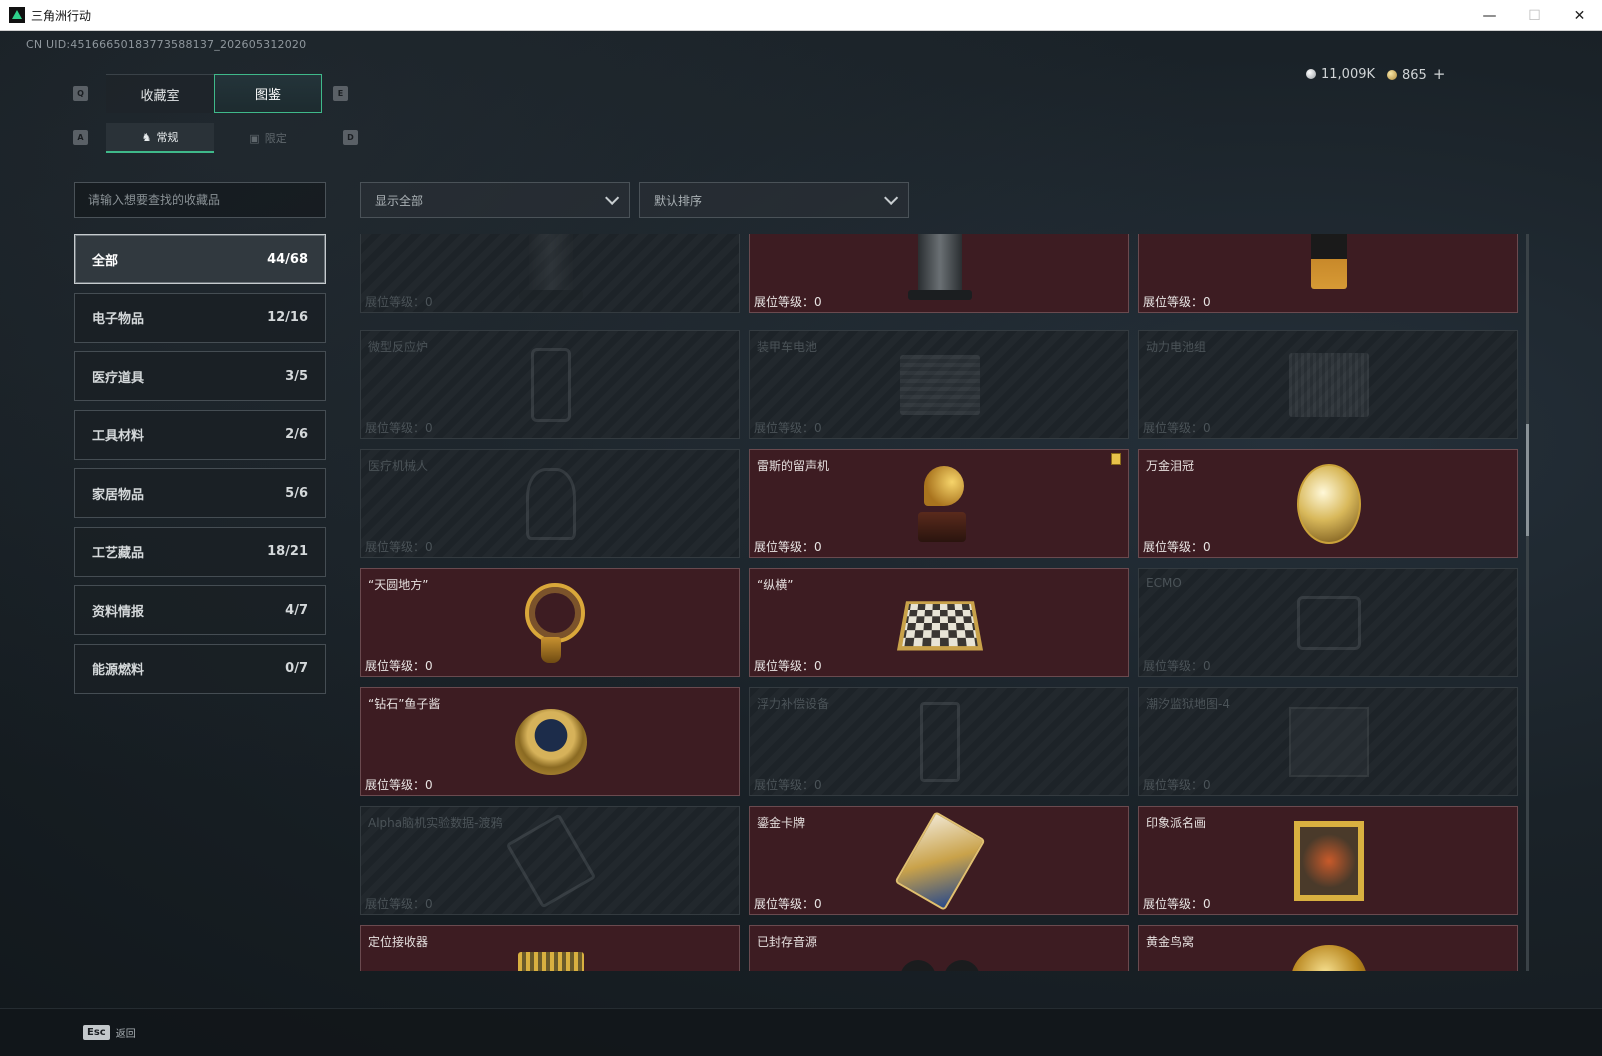  Describe the element at coordinates (1416, 74) in the screenshot. I see `gold-balance: 865 +` at that location.